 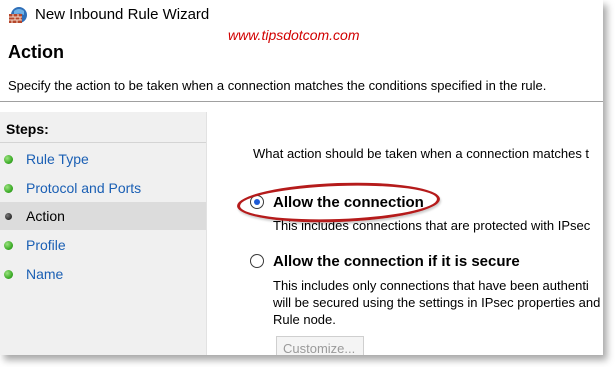 What do you see at coordinates (44, 274) in the screenshot?
I see `step-label: Name` at bounding box center [44, 274].